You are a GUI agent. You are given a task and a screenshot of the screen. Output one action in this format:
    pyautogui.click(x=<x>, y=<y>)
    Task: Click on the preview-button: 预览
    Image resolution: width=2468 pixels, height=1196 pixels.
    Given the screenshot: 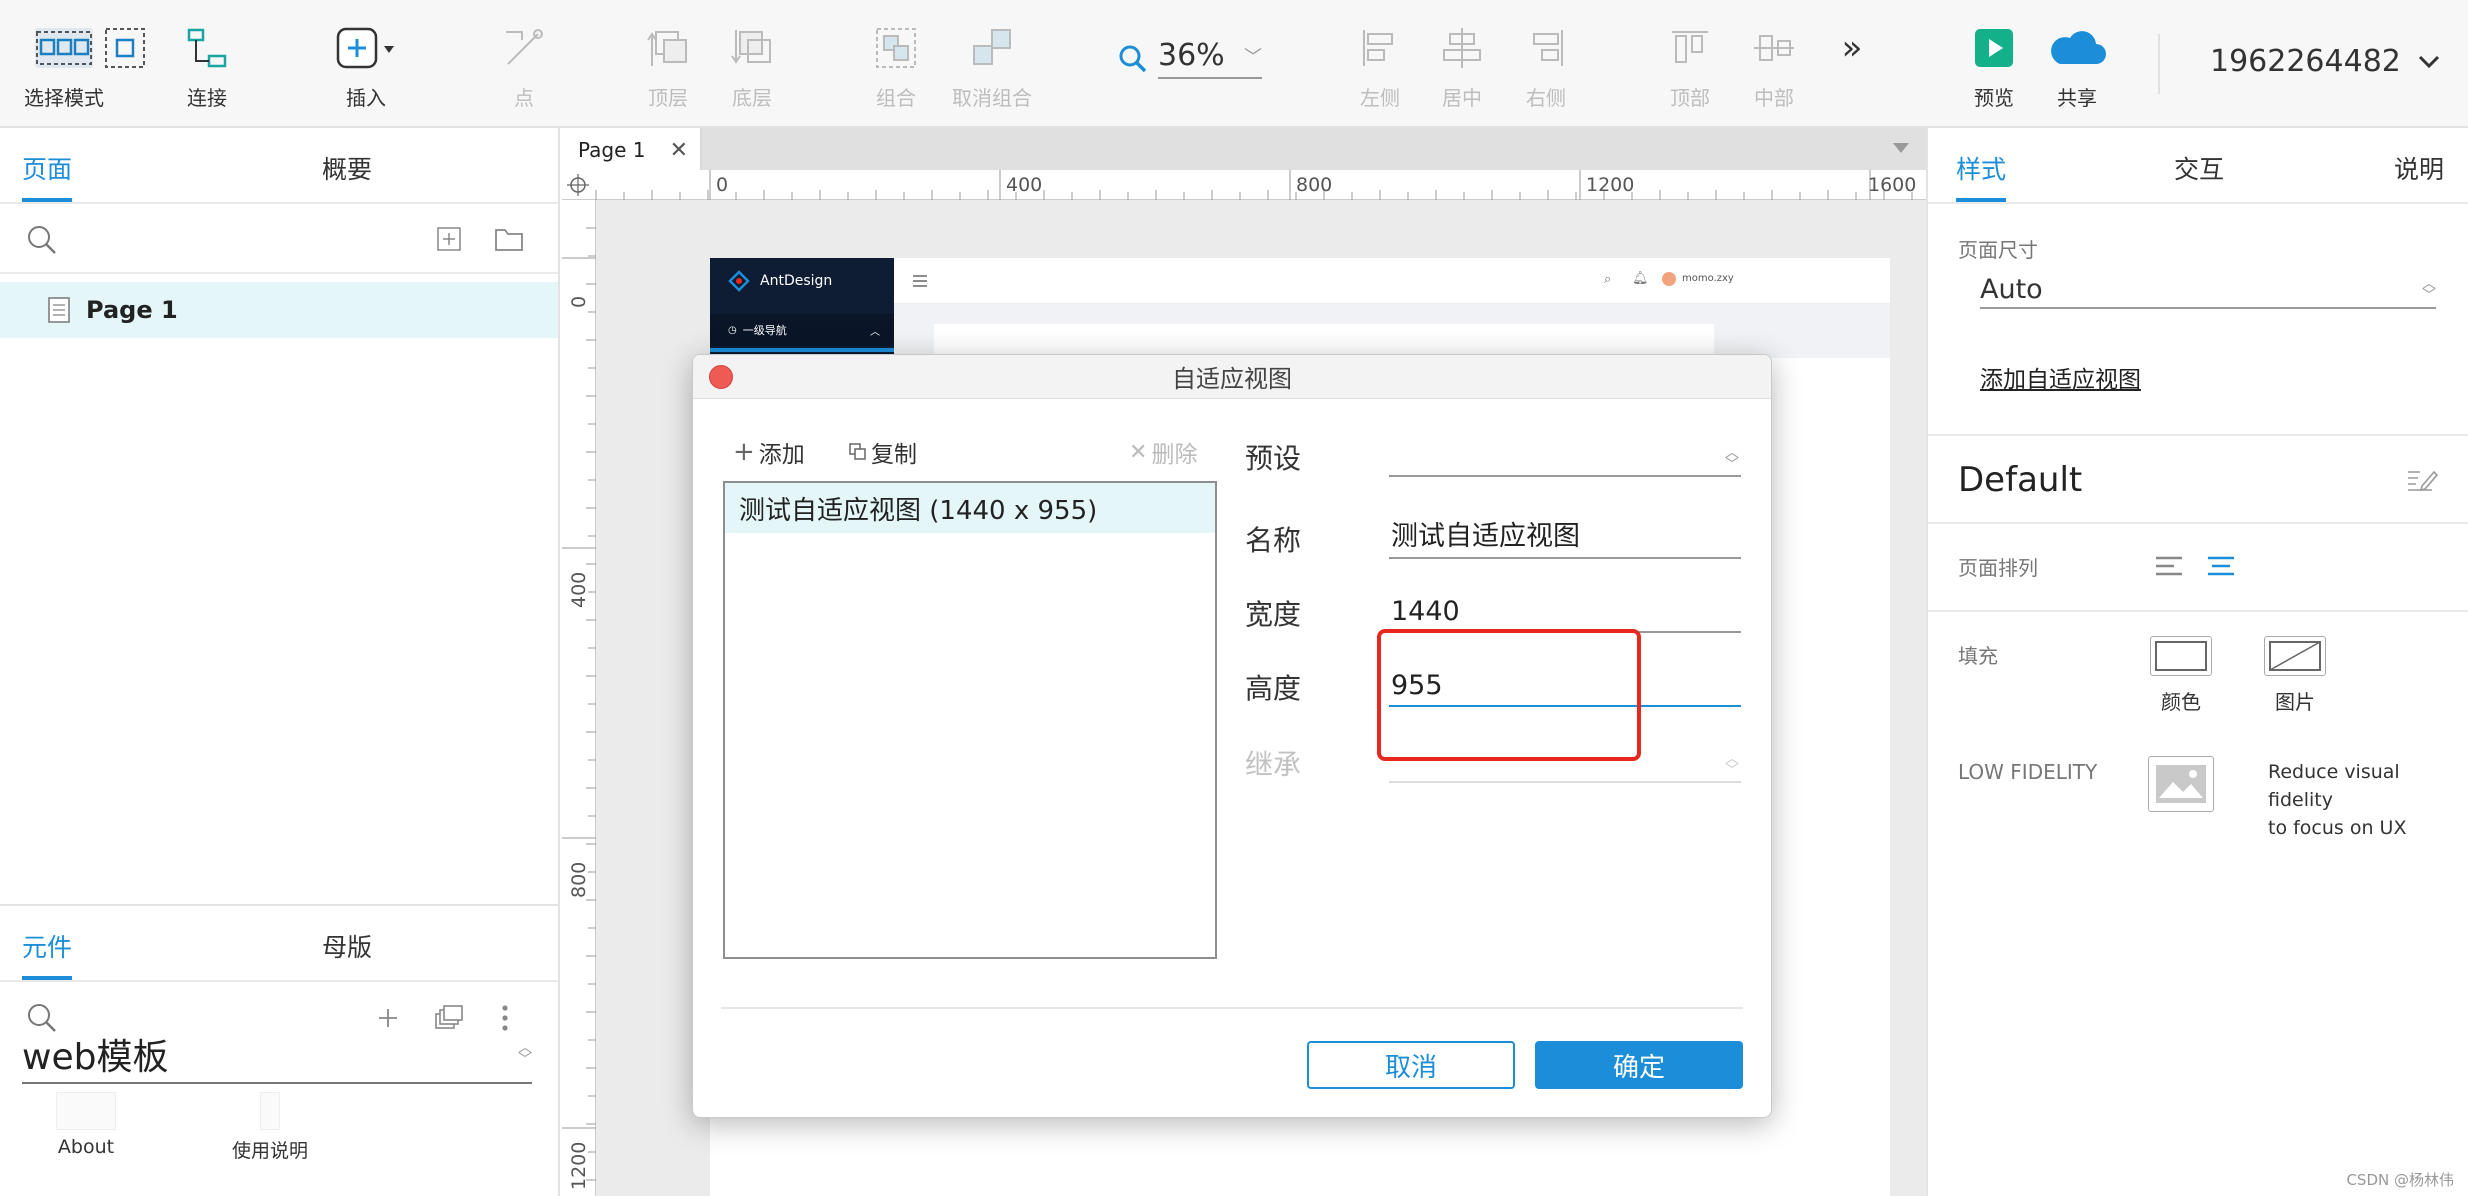 What is the action you would take?
    pyautogui.click(x=1994, y=64)
    